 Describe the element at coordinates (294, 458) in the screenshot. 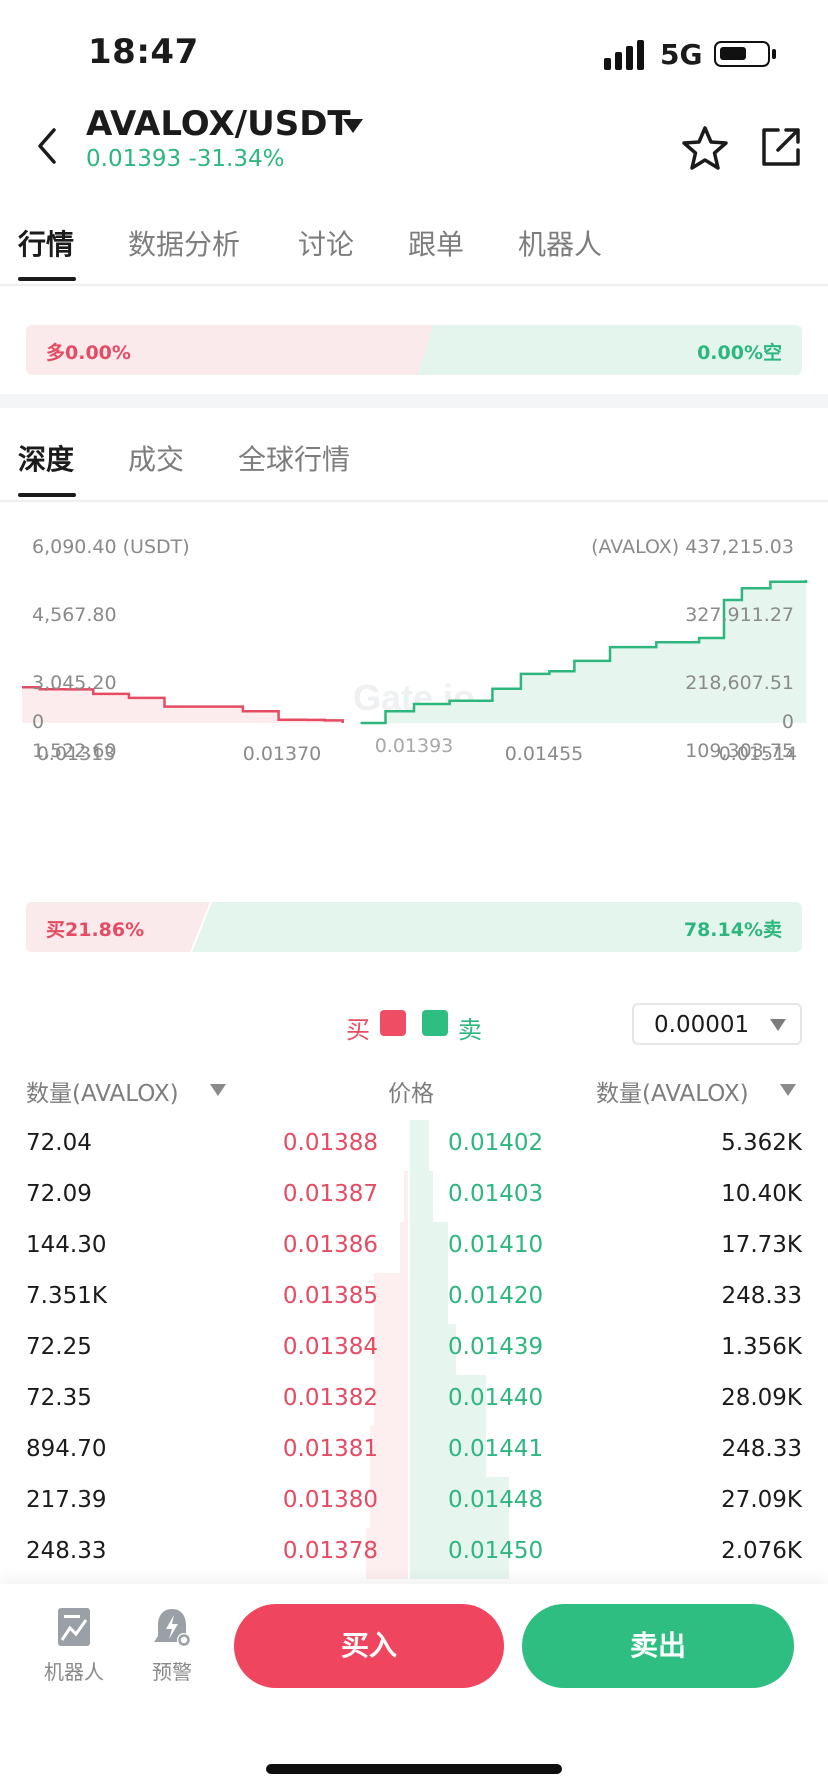

I see `tab-global-market: 全球行情` at that location.